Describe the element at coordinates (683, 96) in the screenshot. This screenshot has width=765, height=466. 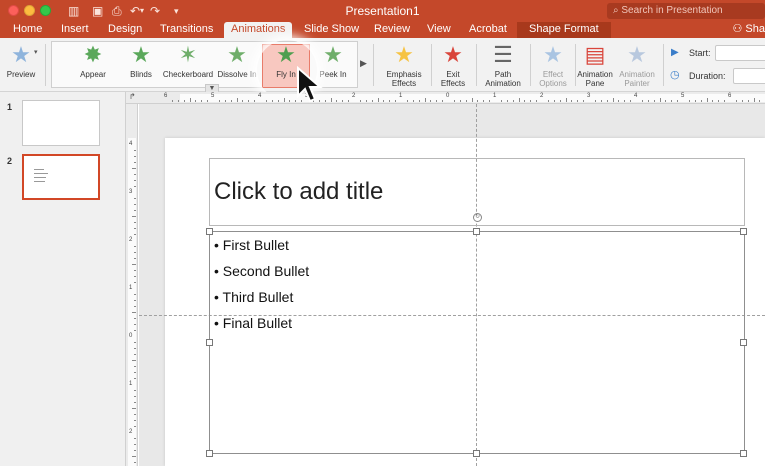
I see `ruler-number: 5` at that location.